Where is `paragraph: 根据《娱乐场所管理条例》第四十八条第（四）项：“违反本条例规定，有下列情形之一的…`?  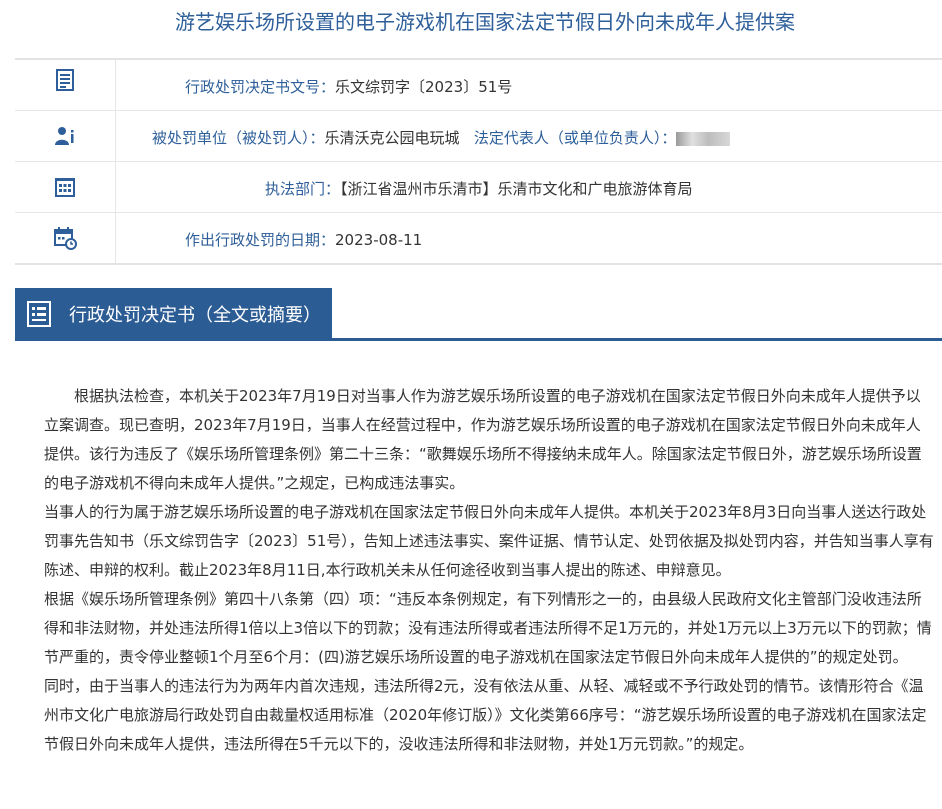 paragraph: 根据《娱乐场所管理条例》第四十八条第（四）项：“违反本条例规定，有下列情形之一的… is located at coordinates (488, 628).